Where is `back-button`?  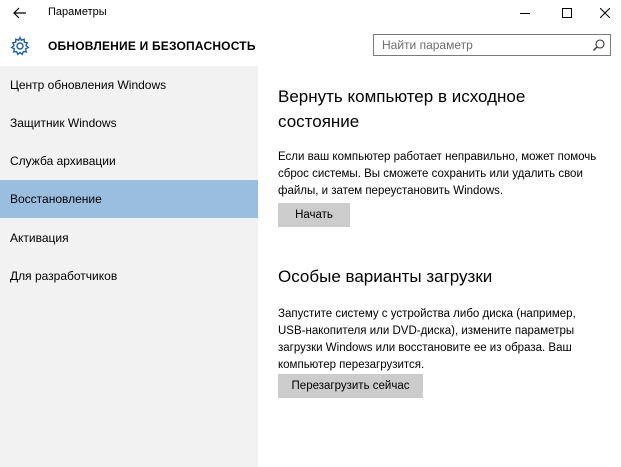
back-button is located at coordinates (20, 13).